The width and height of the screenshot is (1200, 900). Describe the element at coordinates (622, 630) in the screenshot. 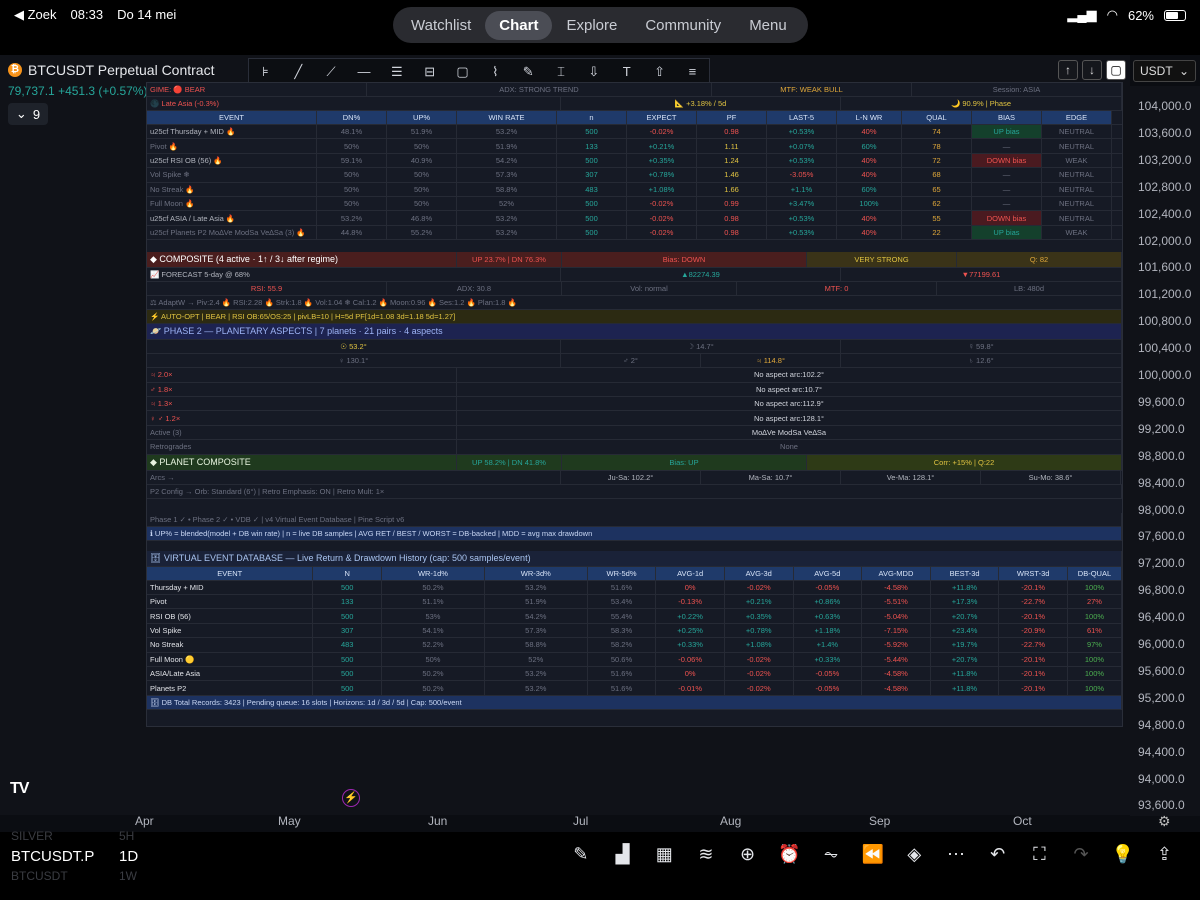

I see `vdb-cell: 58.3%` at that location.